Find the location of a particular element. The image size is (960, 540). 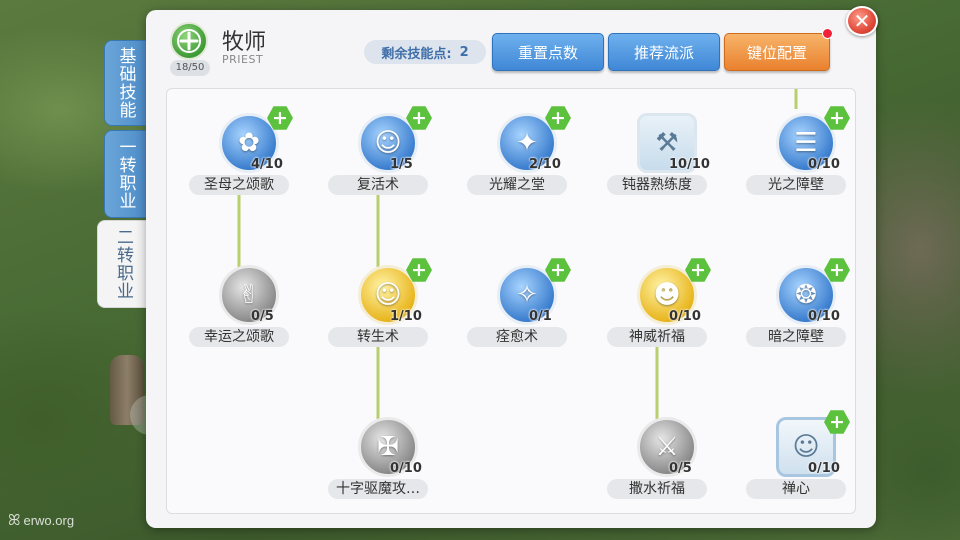

skill-node: ✧ + 0/1 痊愈术 is located at coordinates (517, 316).